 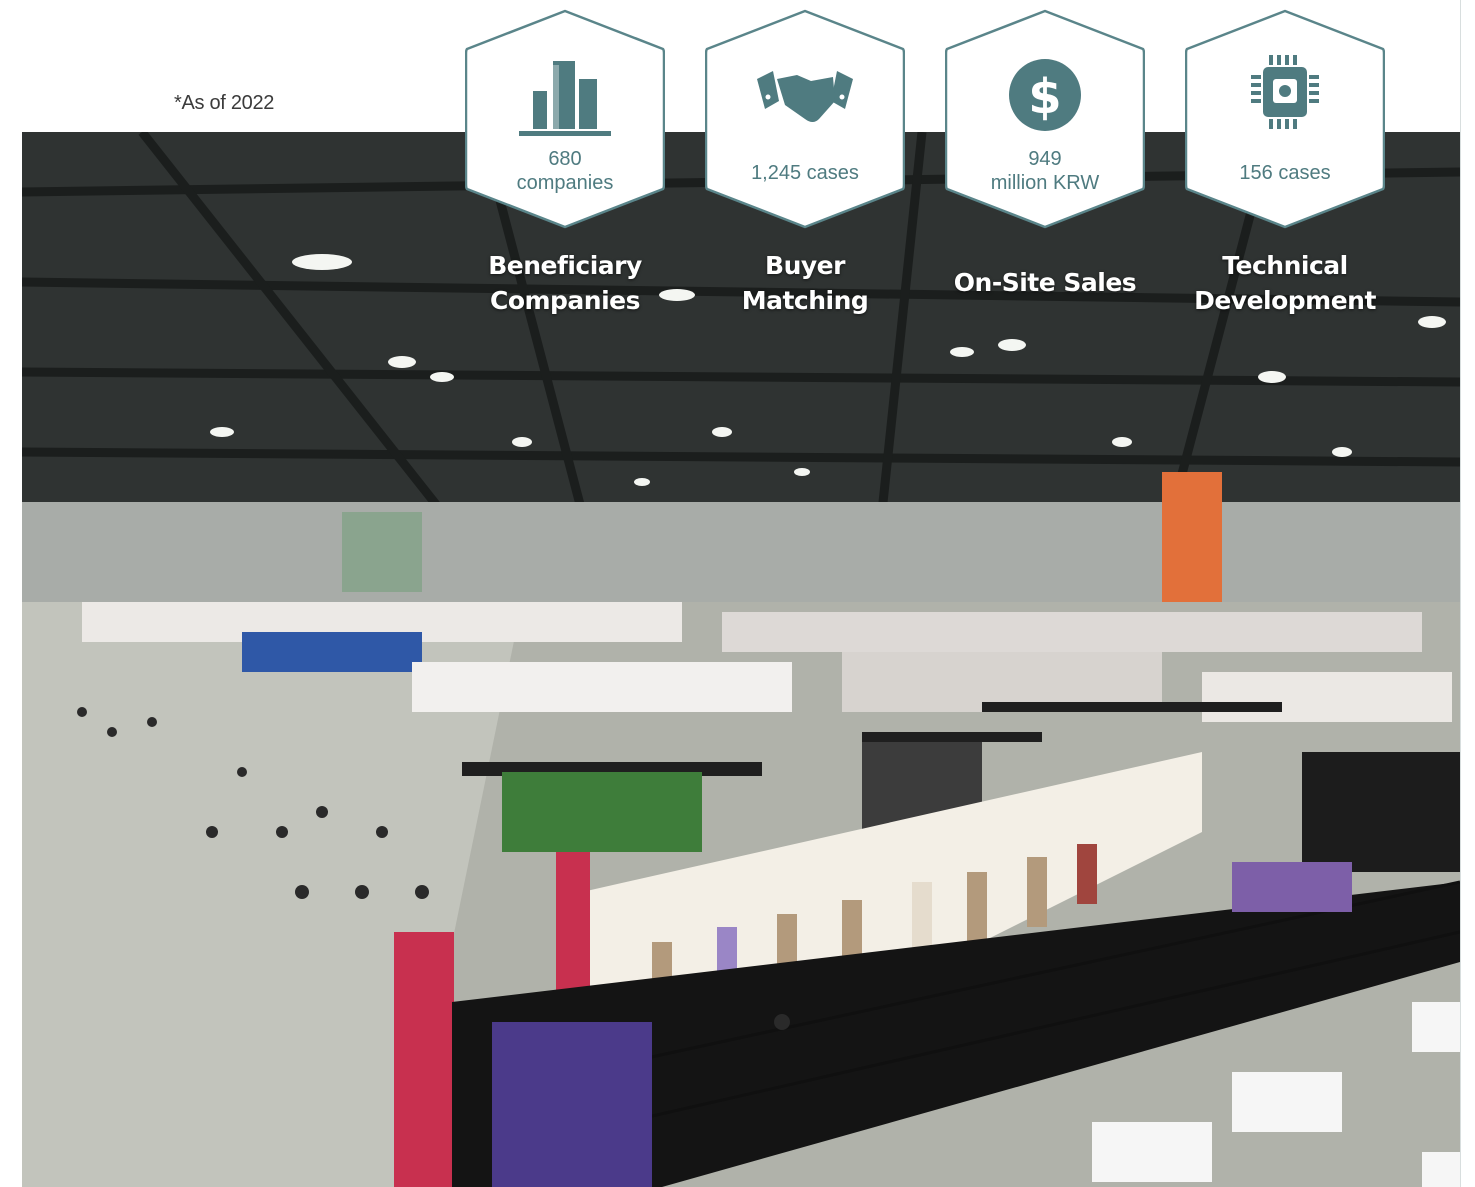 I want to click on stat-label-on-site-sales: On-Site Sales, so click(x=1045, y=282).